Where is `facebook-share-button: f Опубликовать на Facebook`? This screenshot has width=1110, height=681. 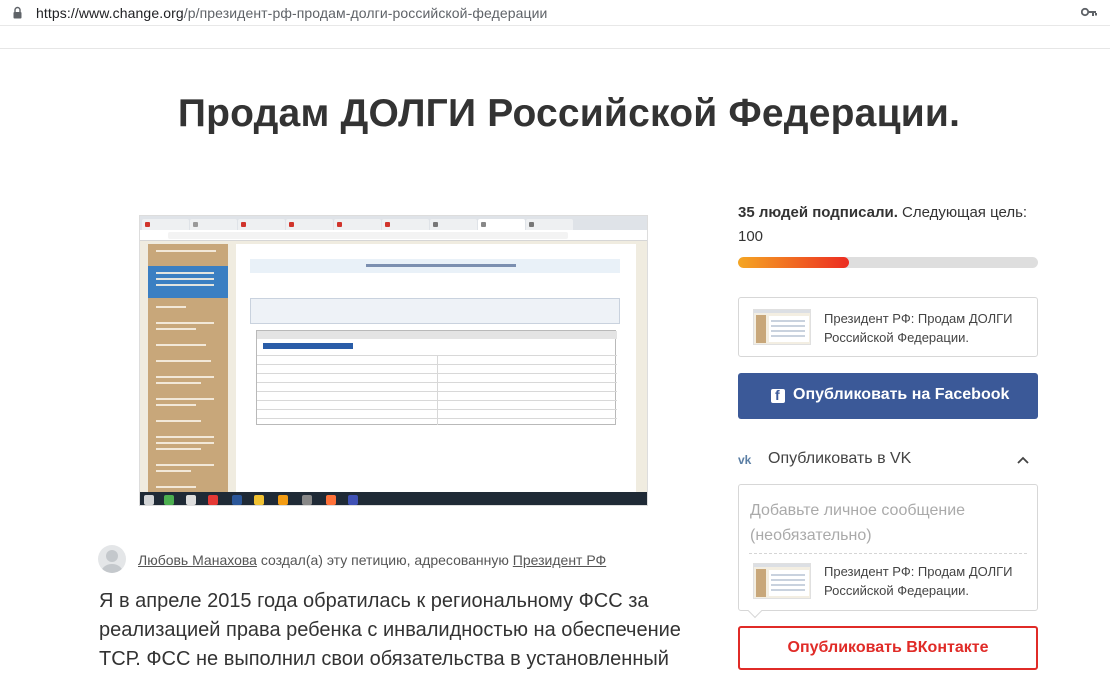 facebook-share-button: f Опубликовать на Facebook is located at coordinates (888, 396).